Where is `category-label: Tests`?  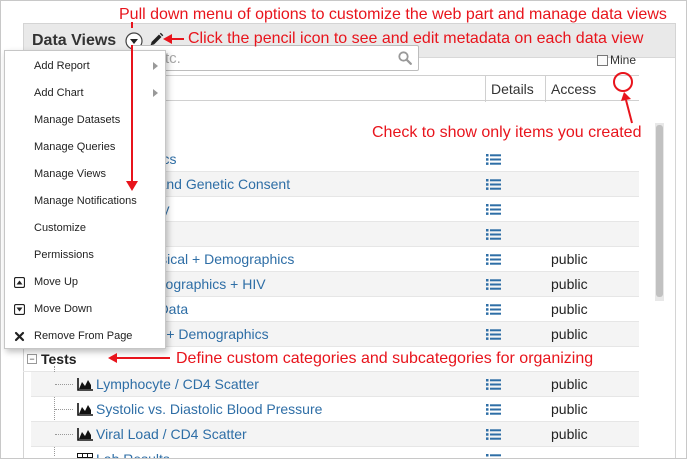
category-label: Tests is located at coordinates (59, 359).